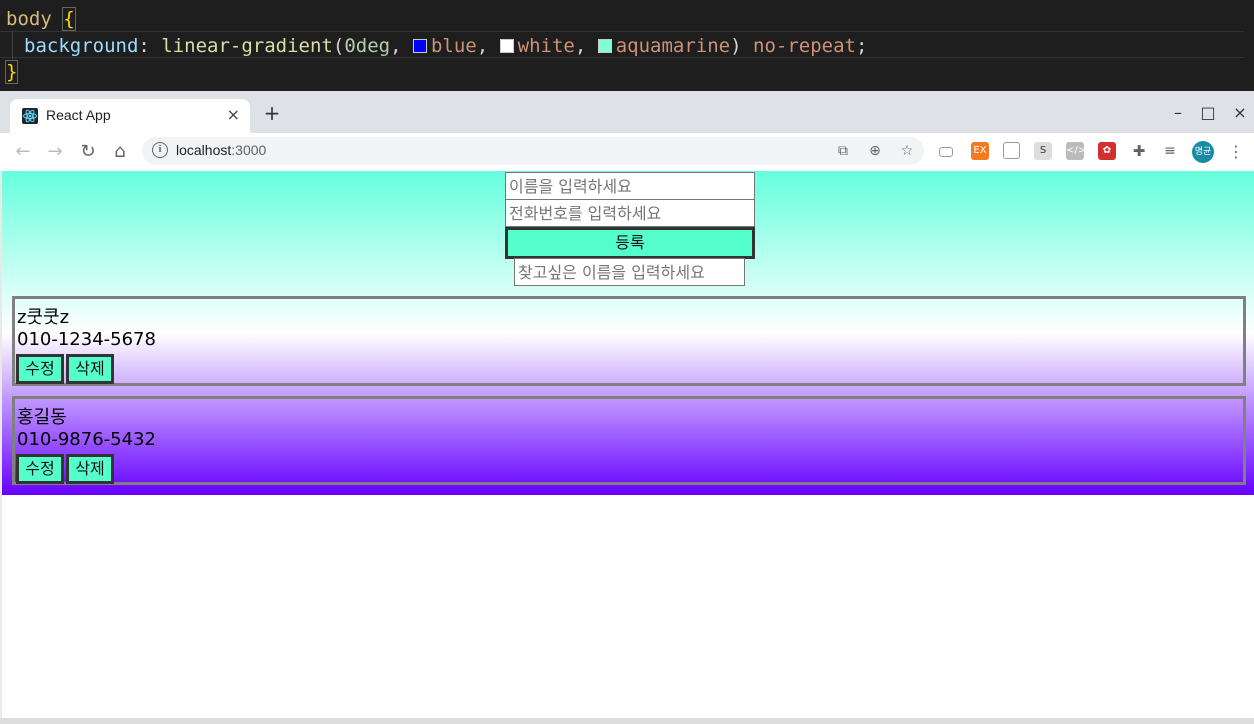  I want to click on ex-extension-icon: EX, so click(980, 151).